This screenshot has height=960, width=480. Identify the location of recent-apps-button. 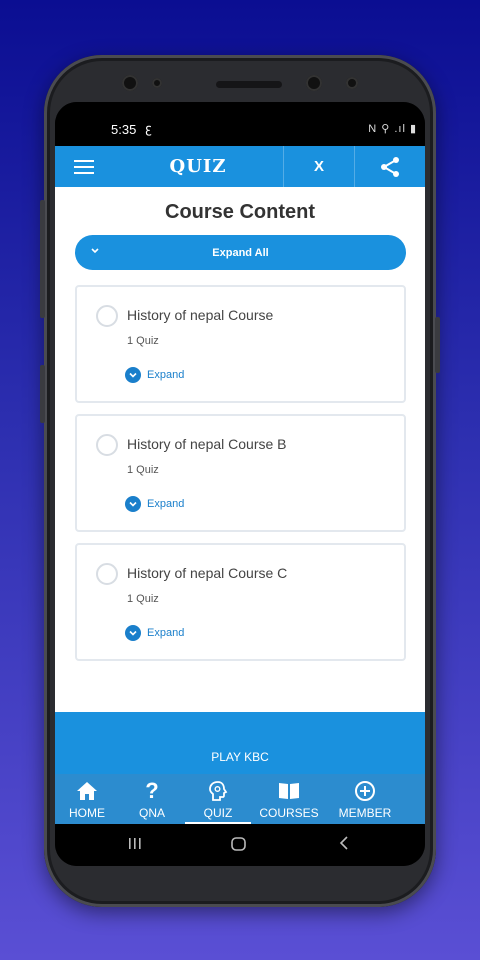
(135, 845).